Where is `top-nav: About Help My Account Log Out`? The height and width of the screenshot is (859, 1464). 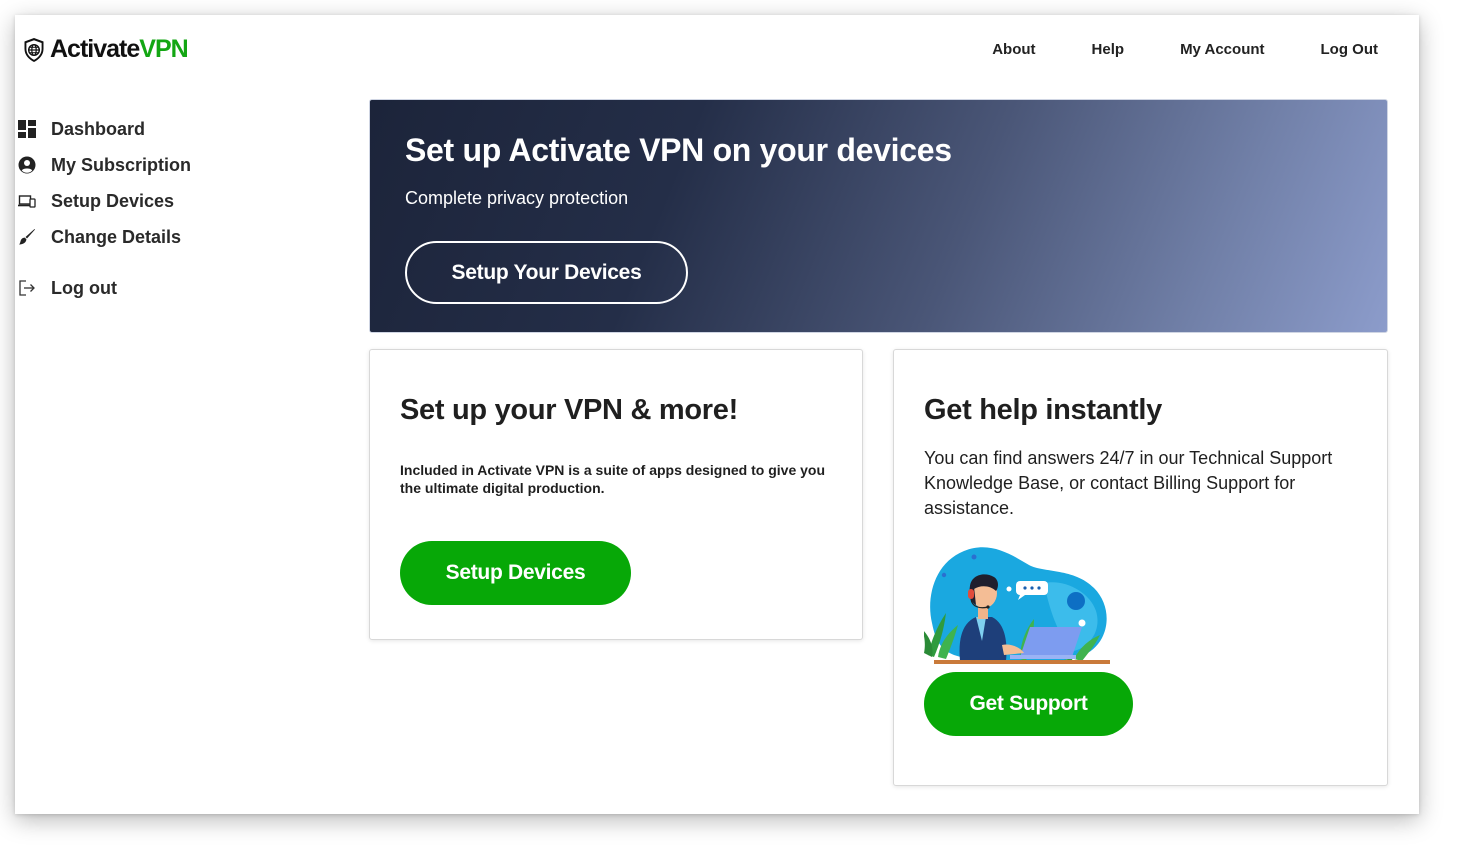
top-nav: About Help My Account Log Out is located at coordinates (1185, 49).